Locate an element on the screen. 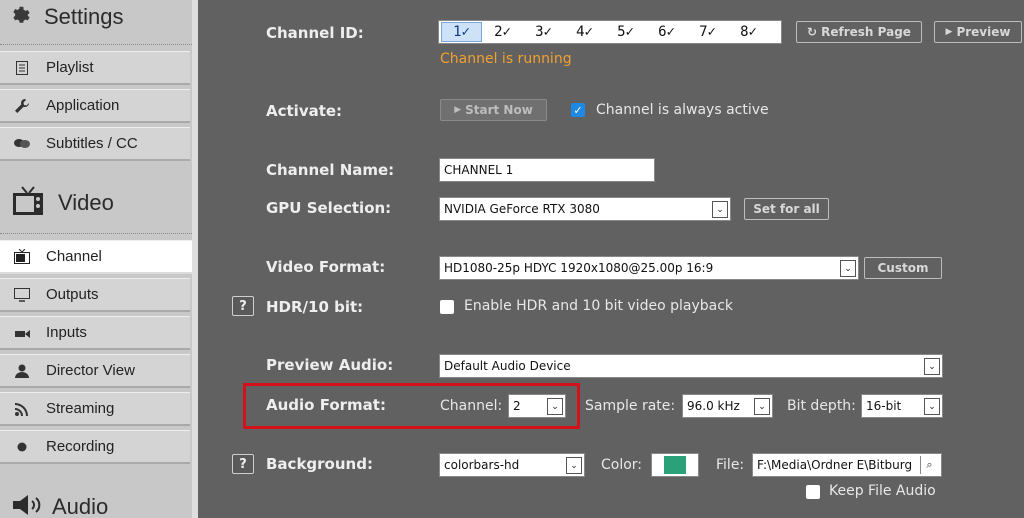  color-picker is located at coordinates (675, 465).